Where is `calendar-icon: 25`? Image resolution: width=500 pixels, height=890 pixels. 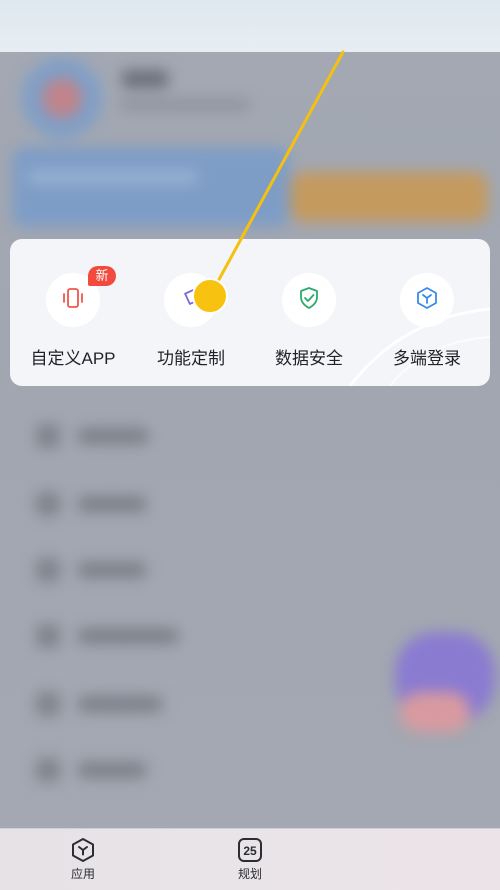
calendar-icon: 25 is located at coordinates (250, 850).